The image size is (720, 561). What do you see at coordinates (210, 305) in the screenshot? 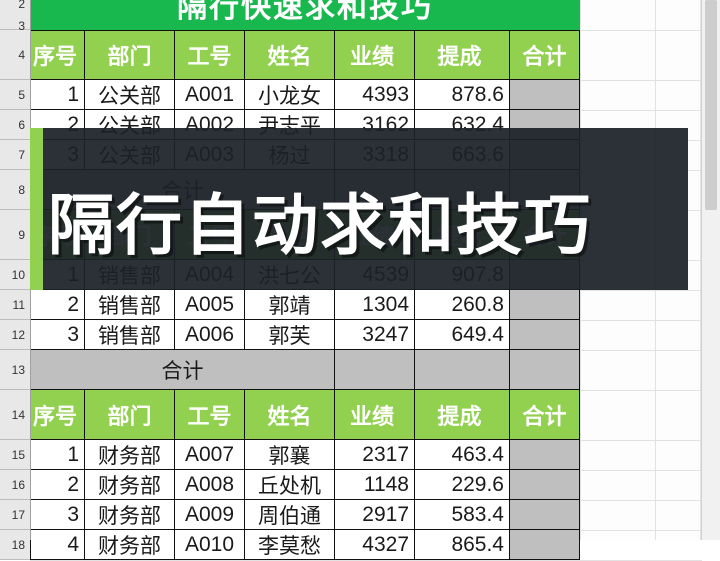
I see `cell-b2-r1-c2: A005` at bounding box center [210, 305].